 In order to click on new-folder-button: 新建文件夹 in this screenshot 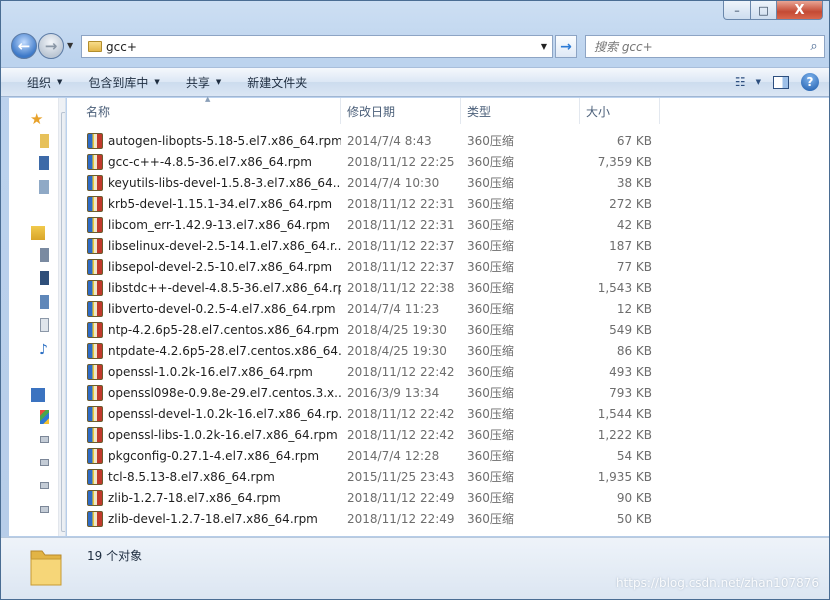, I will do `click(264, 82)`.